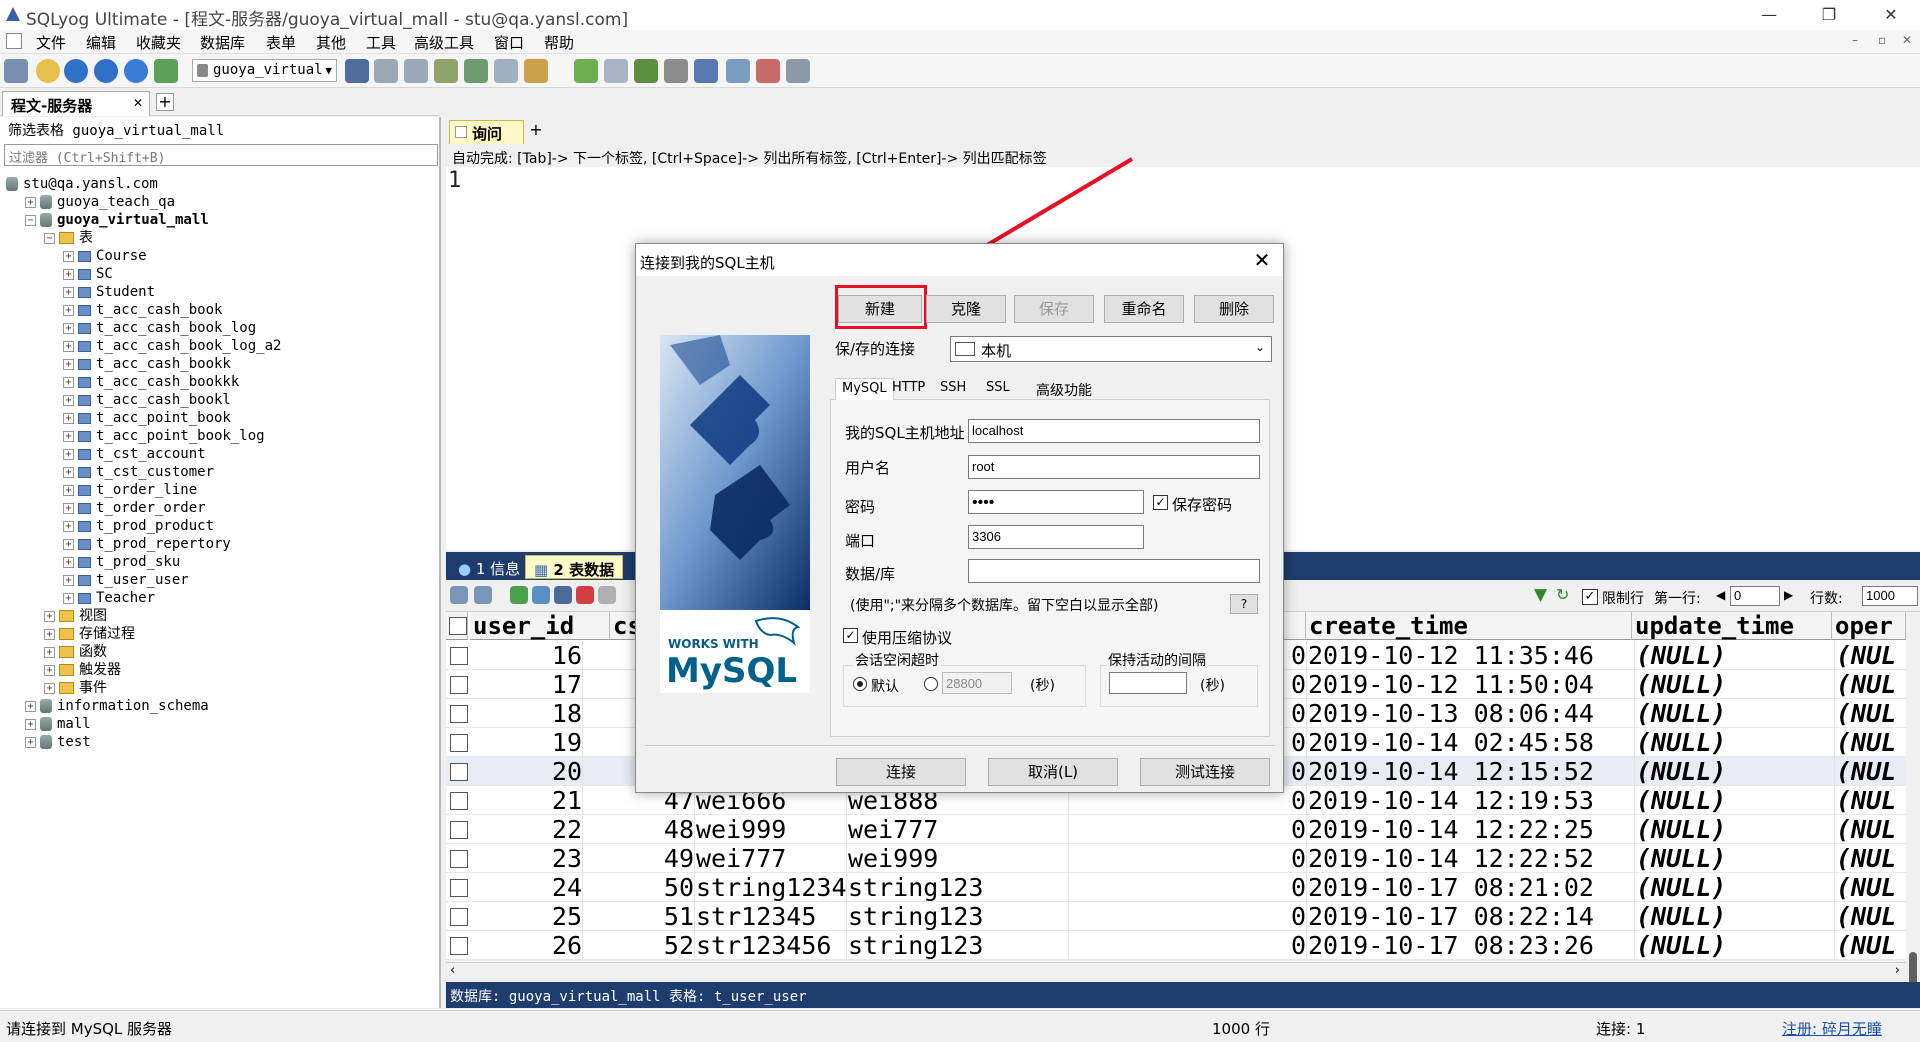 The width and height of the screenshot is (1920, 1042). What do you see at coordinates (166, 71) in the screenshot?
I see `favorites-icon` at bounding box center [166, 71].